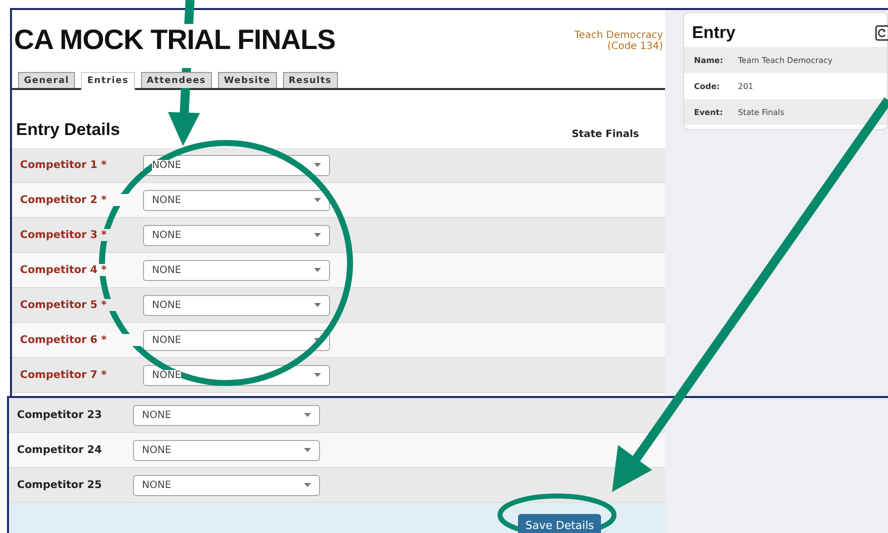 Image resolution: width=888 pixels, height=533 pixels. Describe the element at coordinates (247, 80) in the screenshot. I see `tab: Website` at that location.